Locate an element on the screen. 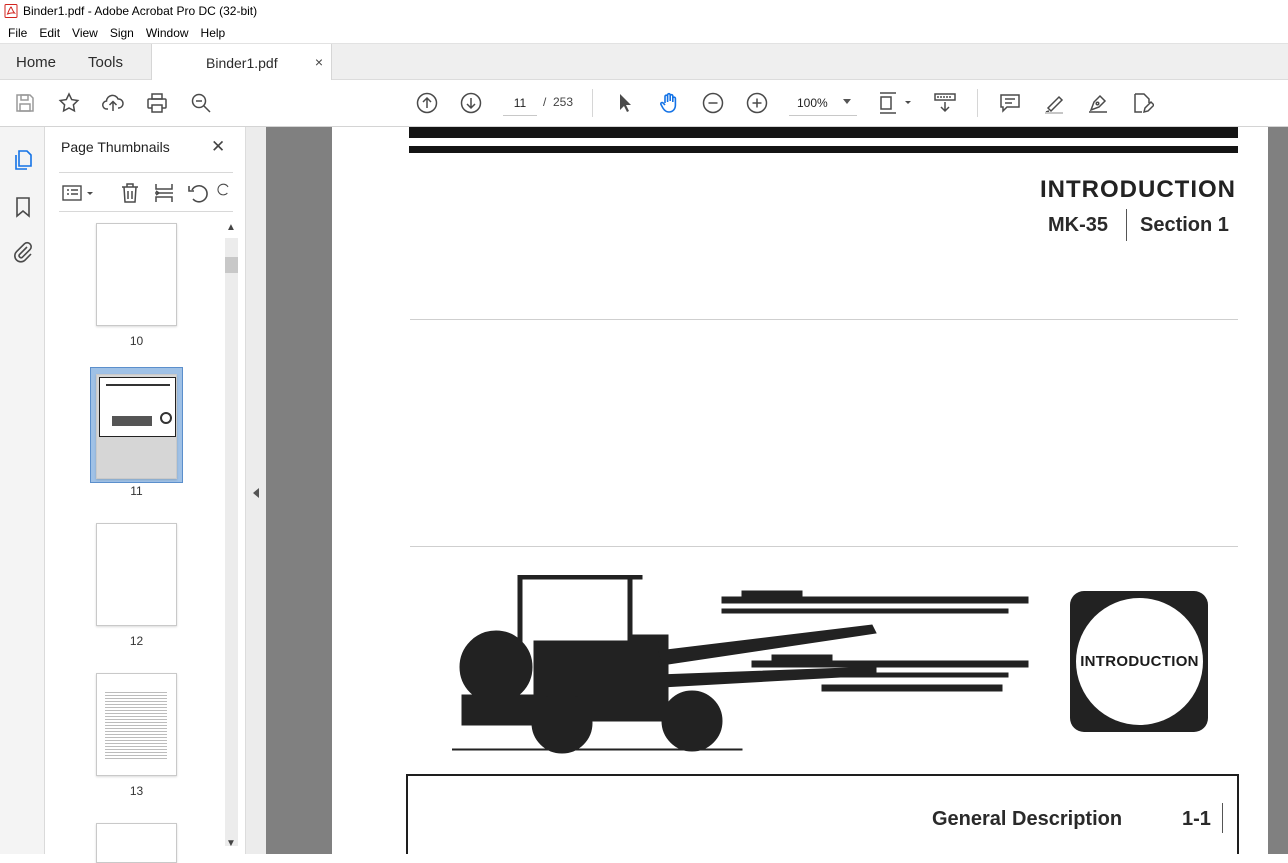 The image size is (1288, 863). scroll-thumb is located at coordinates (231, 265).